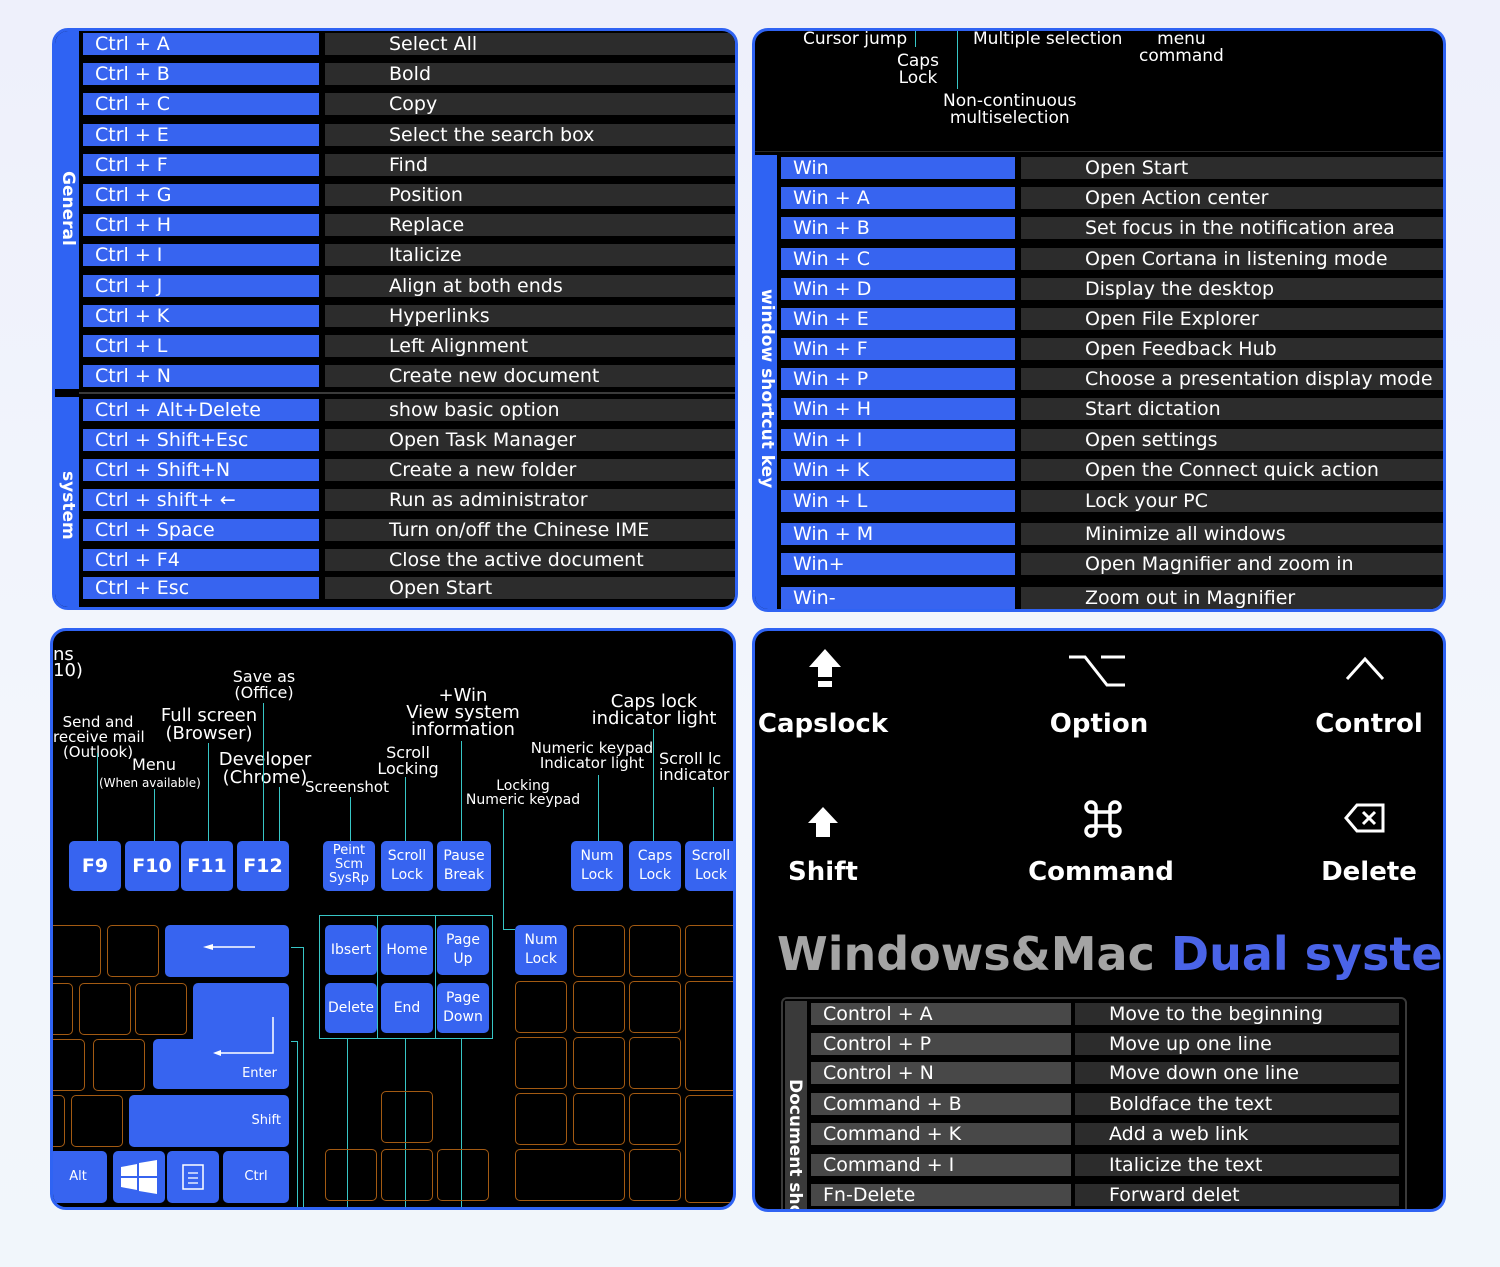 The image size is (1500, 1267). Describe the element at coordinates (95, 866) in the screenshot. I see `f9-key: F9` at that location.